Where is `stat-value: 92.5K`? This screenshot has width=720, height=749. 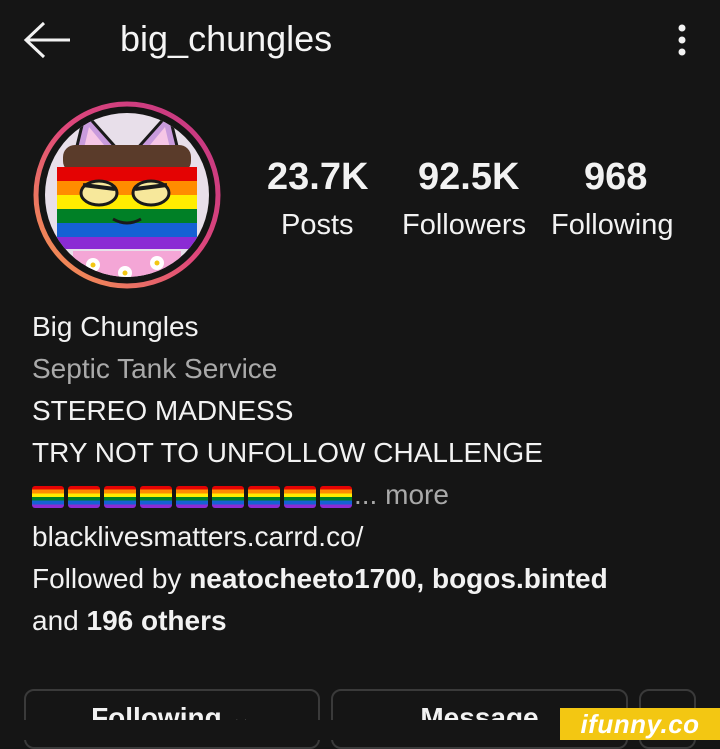 stat-value: 92.5K is located at coordinates (469, 177).